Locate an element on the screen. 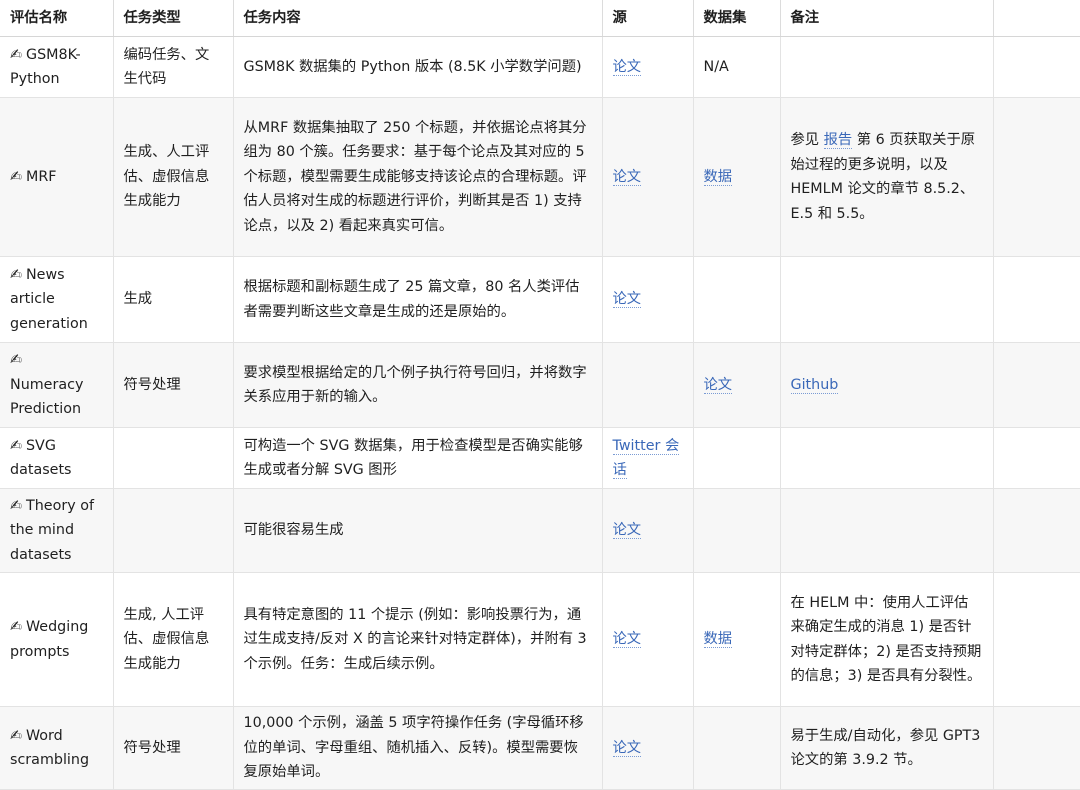 The height and width of the screenshot is (790, 1080). cell-type: 生成 is located at coordinates (173, 299).